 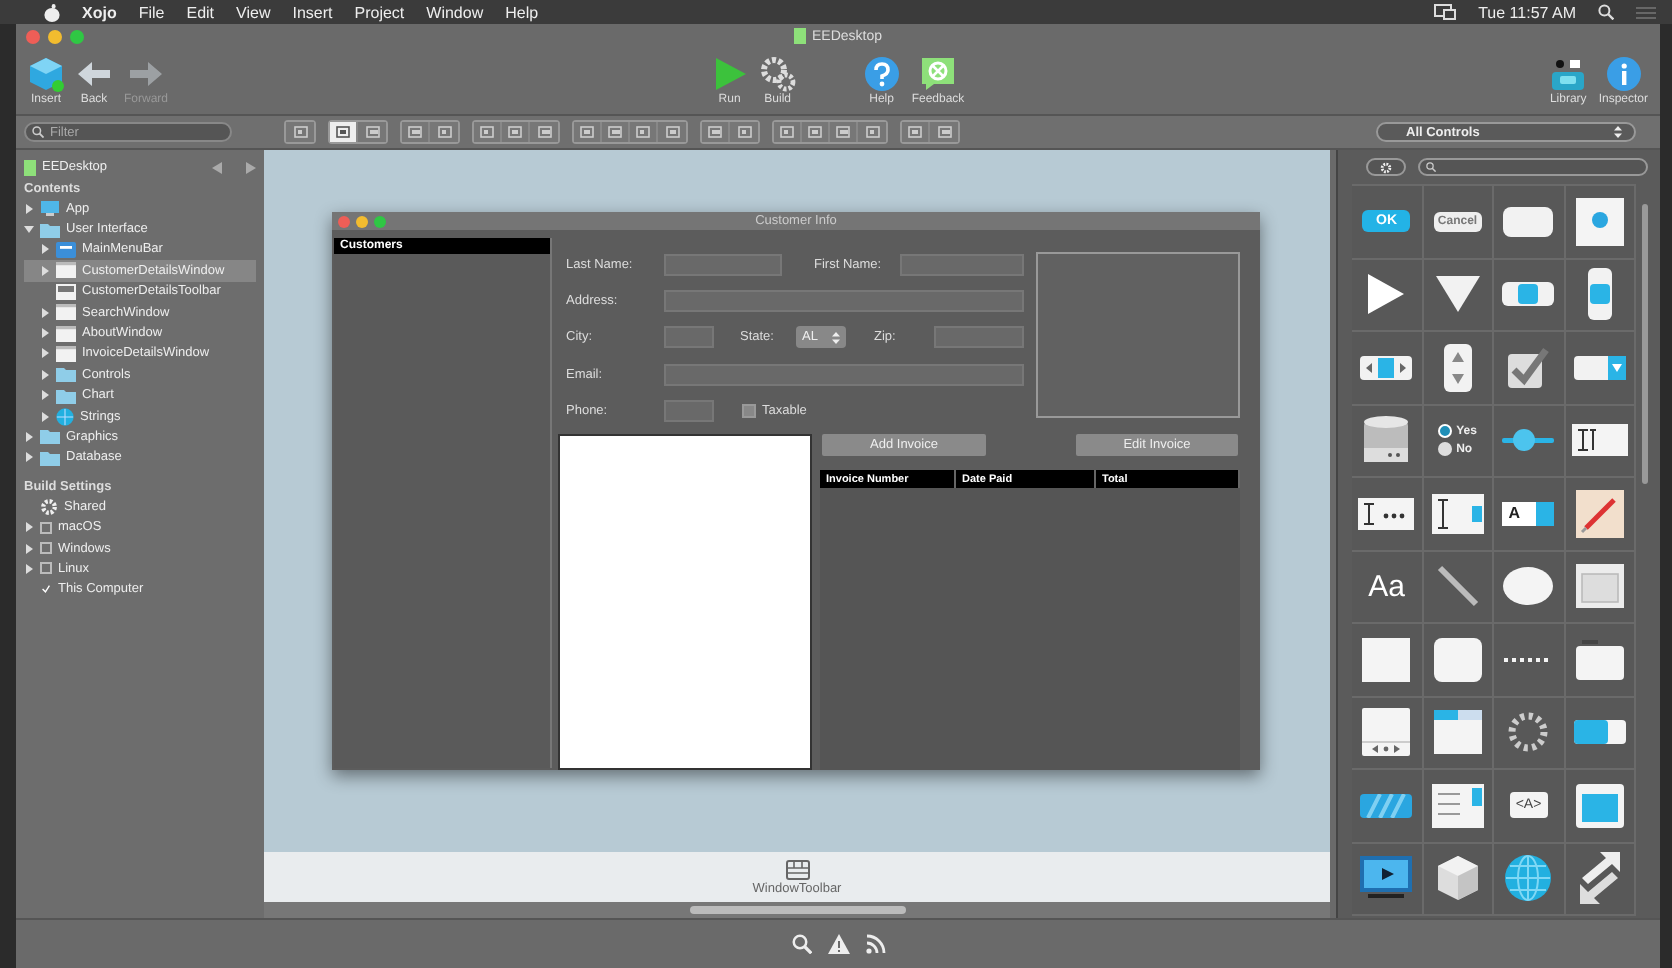 I want to click on document-icon, so click(x=799, y=36).